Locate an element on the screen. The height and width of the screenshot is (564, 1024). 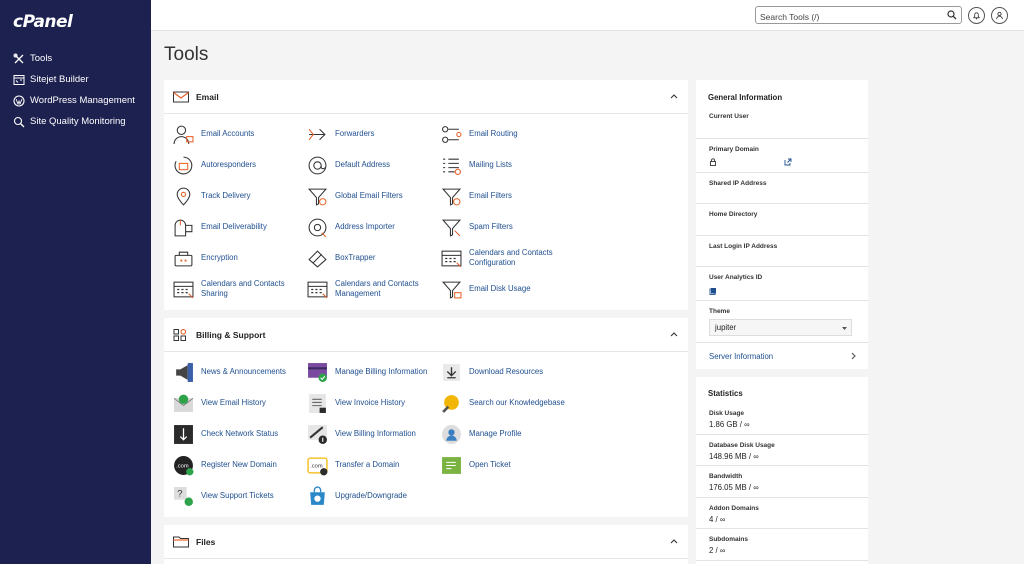
tool-email-deliverability: Email Deliverability is located at coordinates (237, 227).